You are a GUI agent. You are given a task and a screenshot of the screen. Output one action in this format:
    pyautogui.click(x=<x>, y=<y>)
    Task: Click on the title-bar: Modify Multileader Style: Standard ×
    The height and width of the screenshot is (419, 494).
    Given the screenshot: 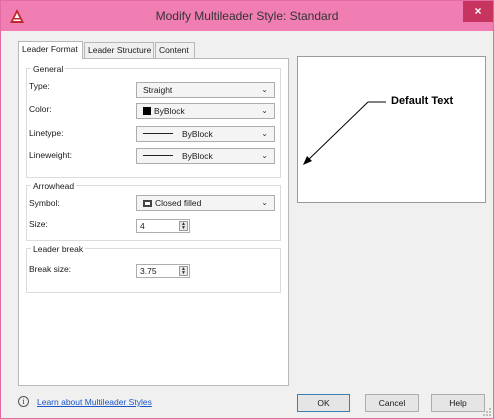 What is the action you would take?
    pyautogui.click(x=247, y=16)
    